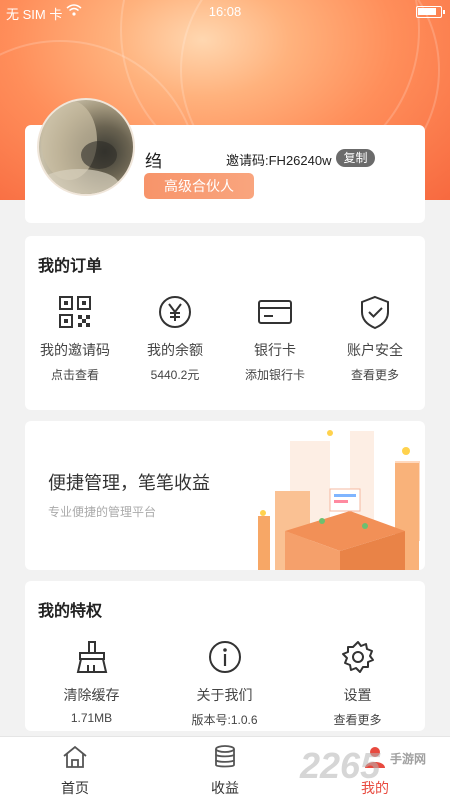 The image size is (450, 800). What do you see at coordinates (70, 266) in the screenshot?
I see `section-title: 我的订单` at bounding box center [70, 266].